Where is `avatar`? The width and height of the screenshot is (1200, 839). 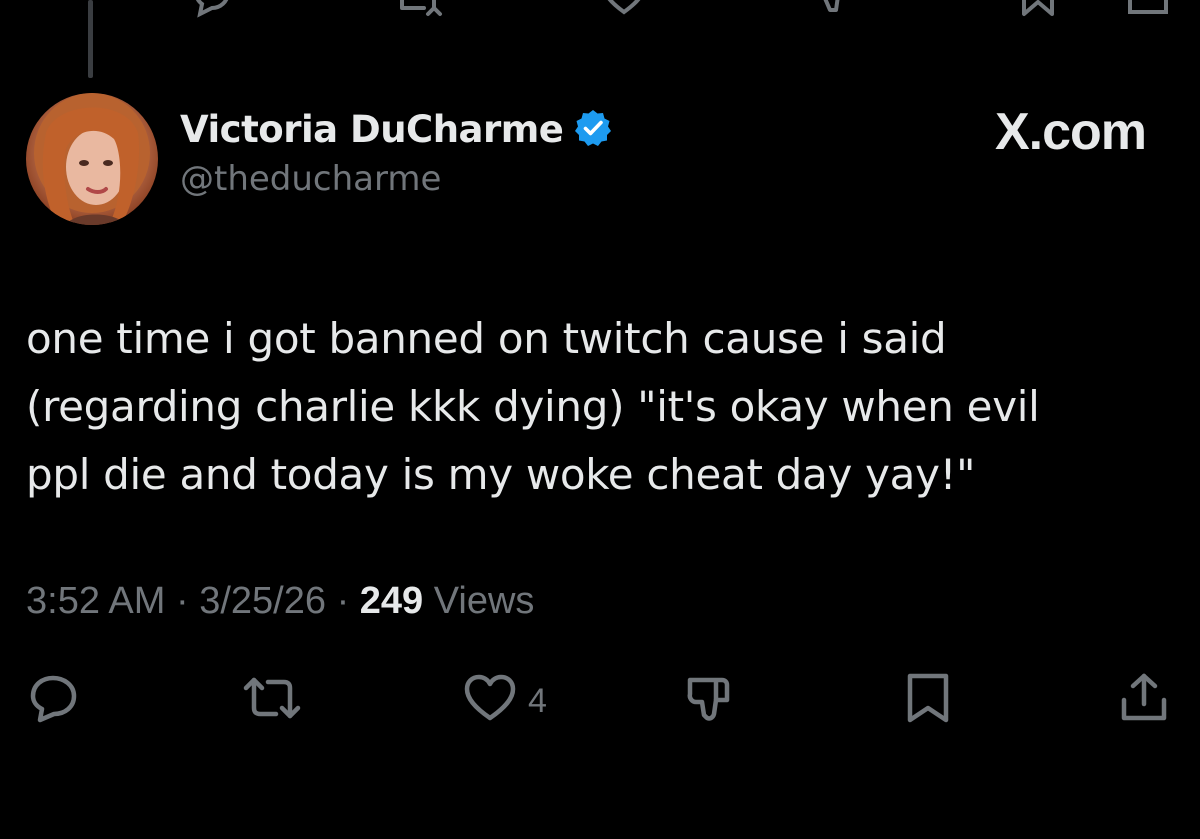 avatar is located at coordinates (92, 159).